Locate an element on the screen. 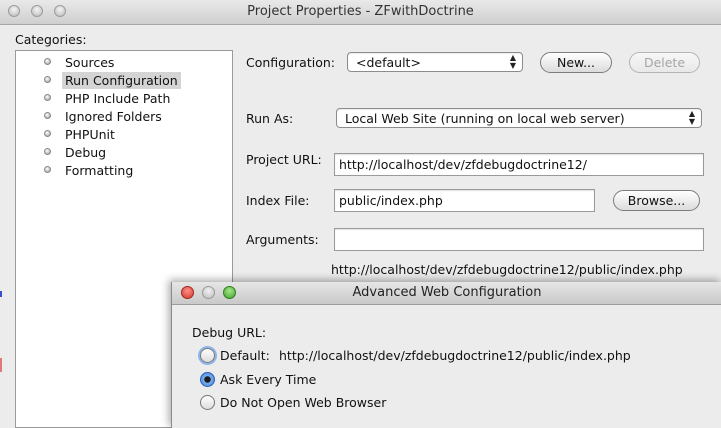 The image size is (721, 428). ask-every-time-radio is located at coordinates (207, 379).